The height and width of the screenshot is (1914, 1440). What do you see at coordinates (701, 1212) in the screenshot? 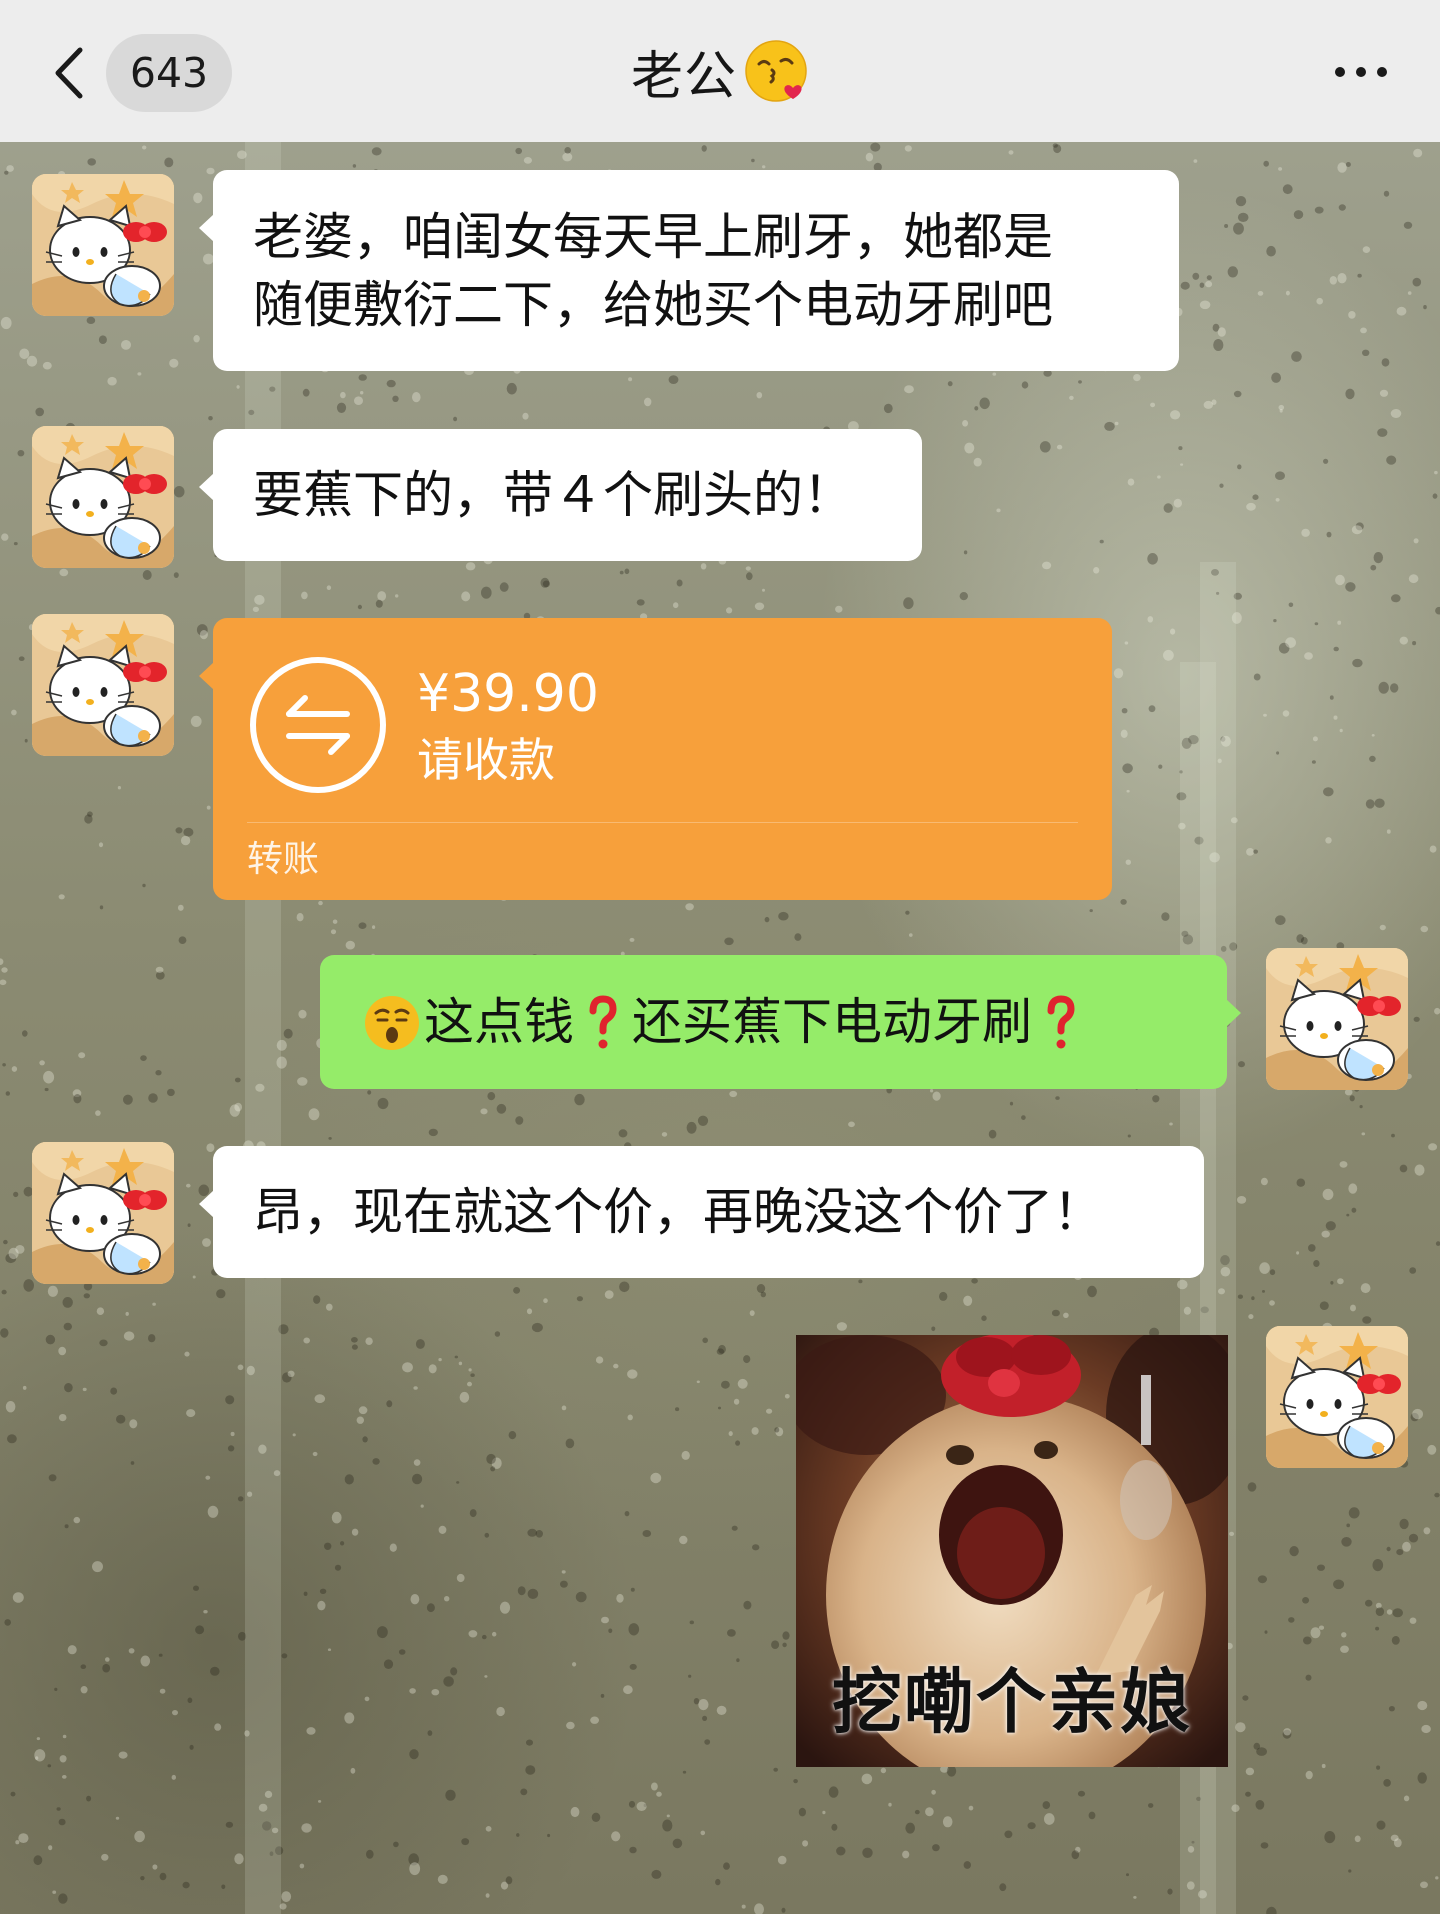
I see `message-bubble-incoming: 昂，现在就这个价，再晚没这个价了！` at bounding box center [701, 1212].